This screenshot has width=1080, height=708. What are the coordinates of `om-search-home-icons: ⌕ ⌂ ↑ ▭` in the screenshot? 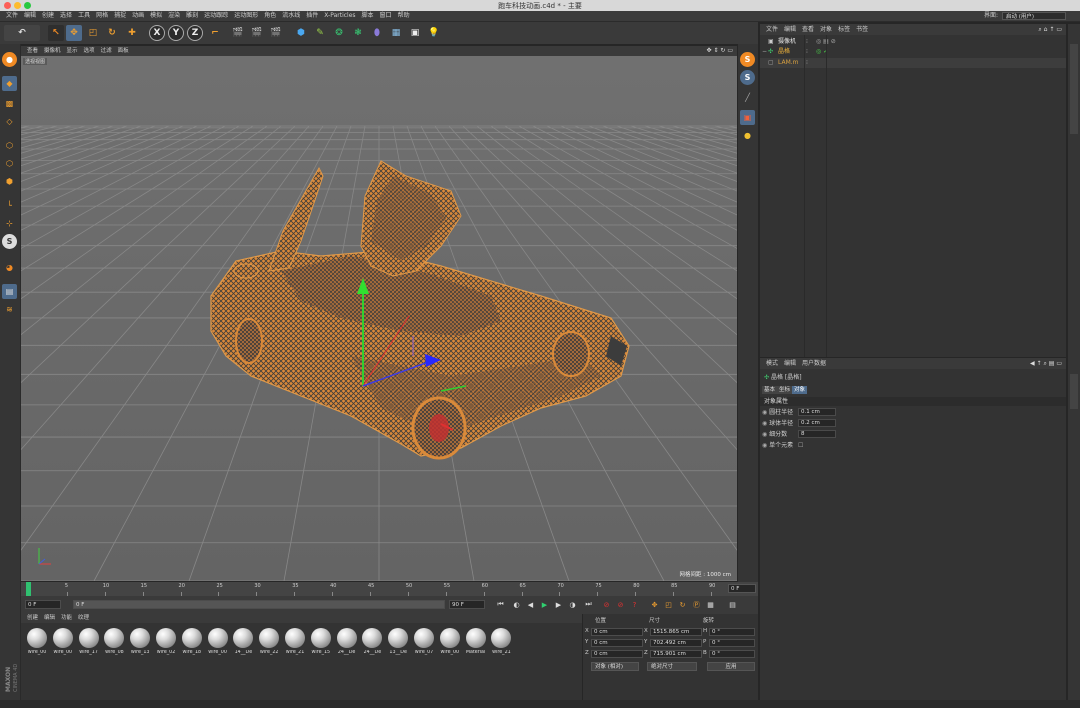 It's located at (1050, 29).